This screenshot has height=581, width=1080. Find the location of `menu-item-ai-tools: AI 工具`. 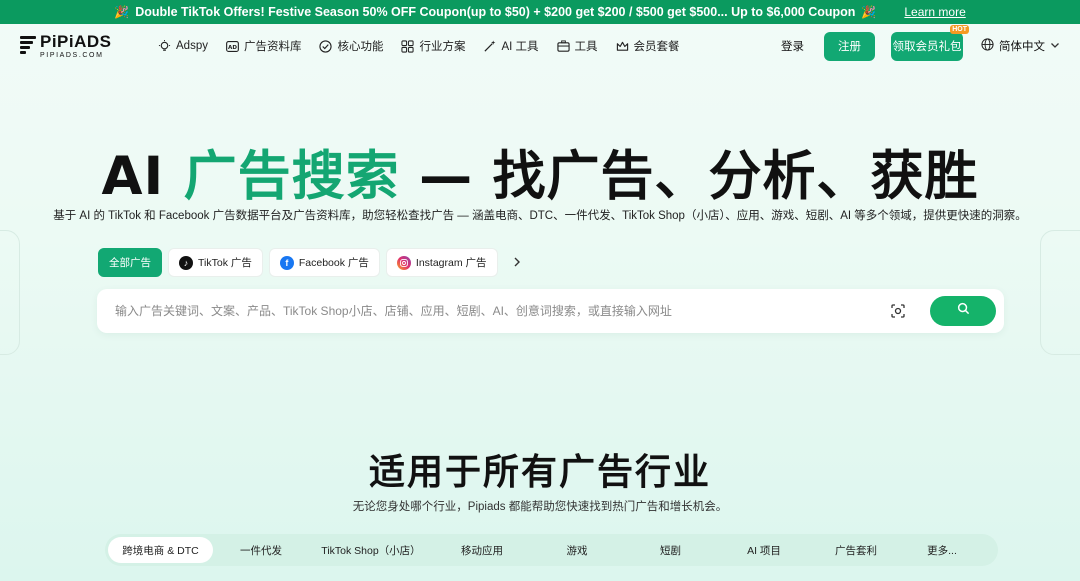

menu-item-ai-tools: AI 工具 is located at coordinates (511, 46).